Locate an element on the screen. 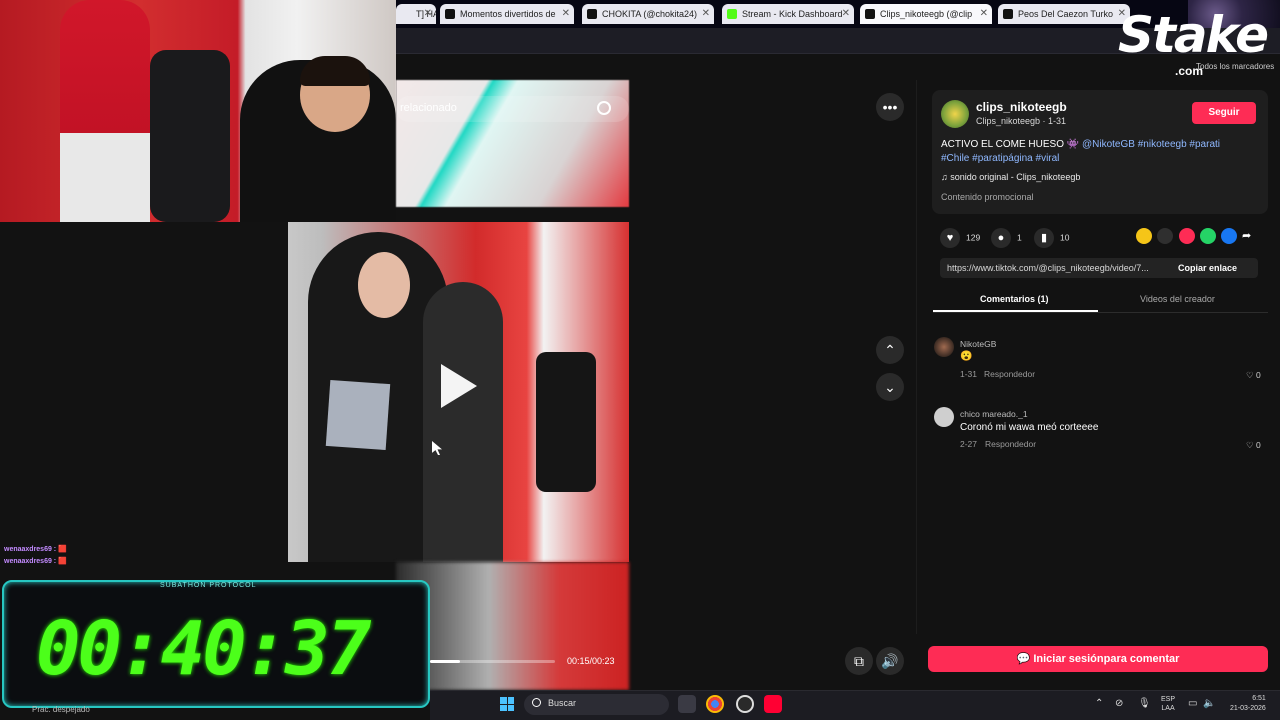  description-text: ACTIVO EL COME HUESO 👾 is located at coordinates (1010, 144).